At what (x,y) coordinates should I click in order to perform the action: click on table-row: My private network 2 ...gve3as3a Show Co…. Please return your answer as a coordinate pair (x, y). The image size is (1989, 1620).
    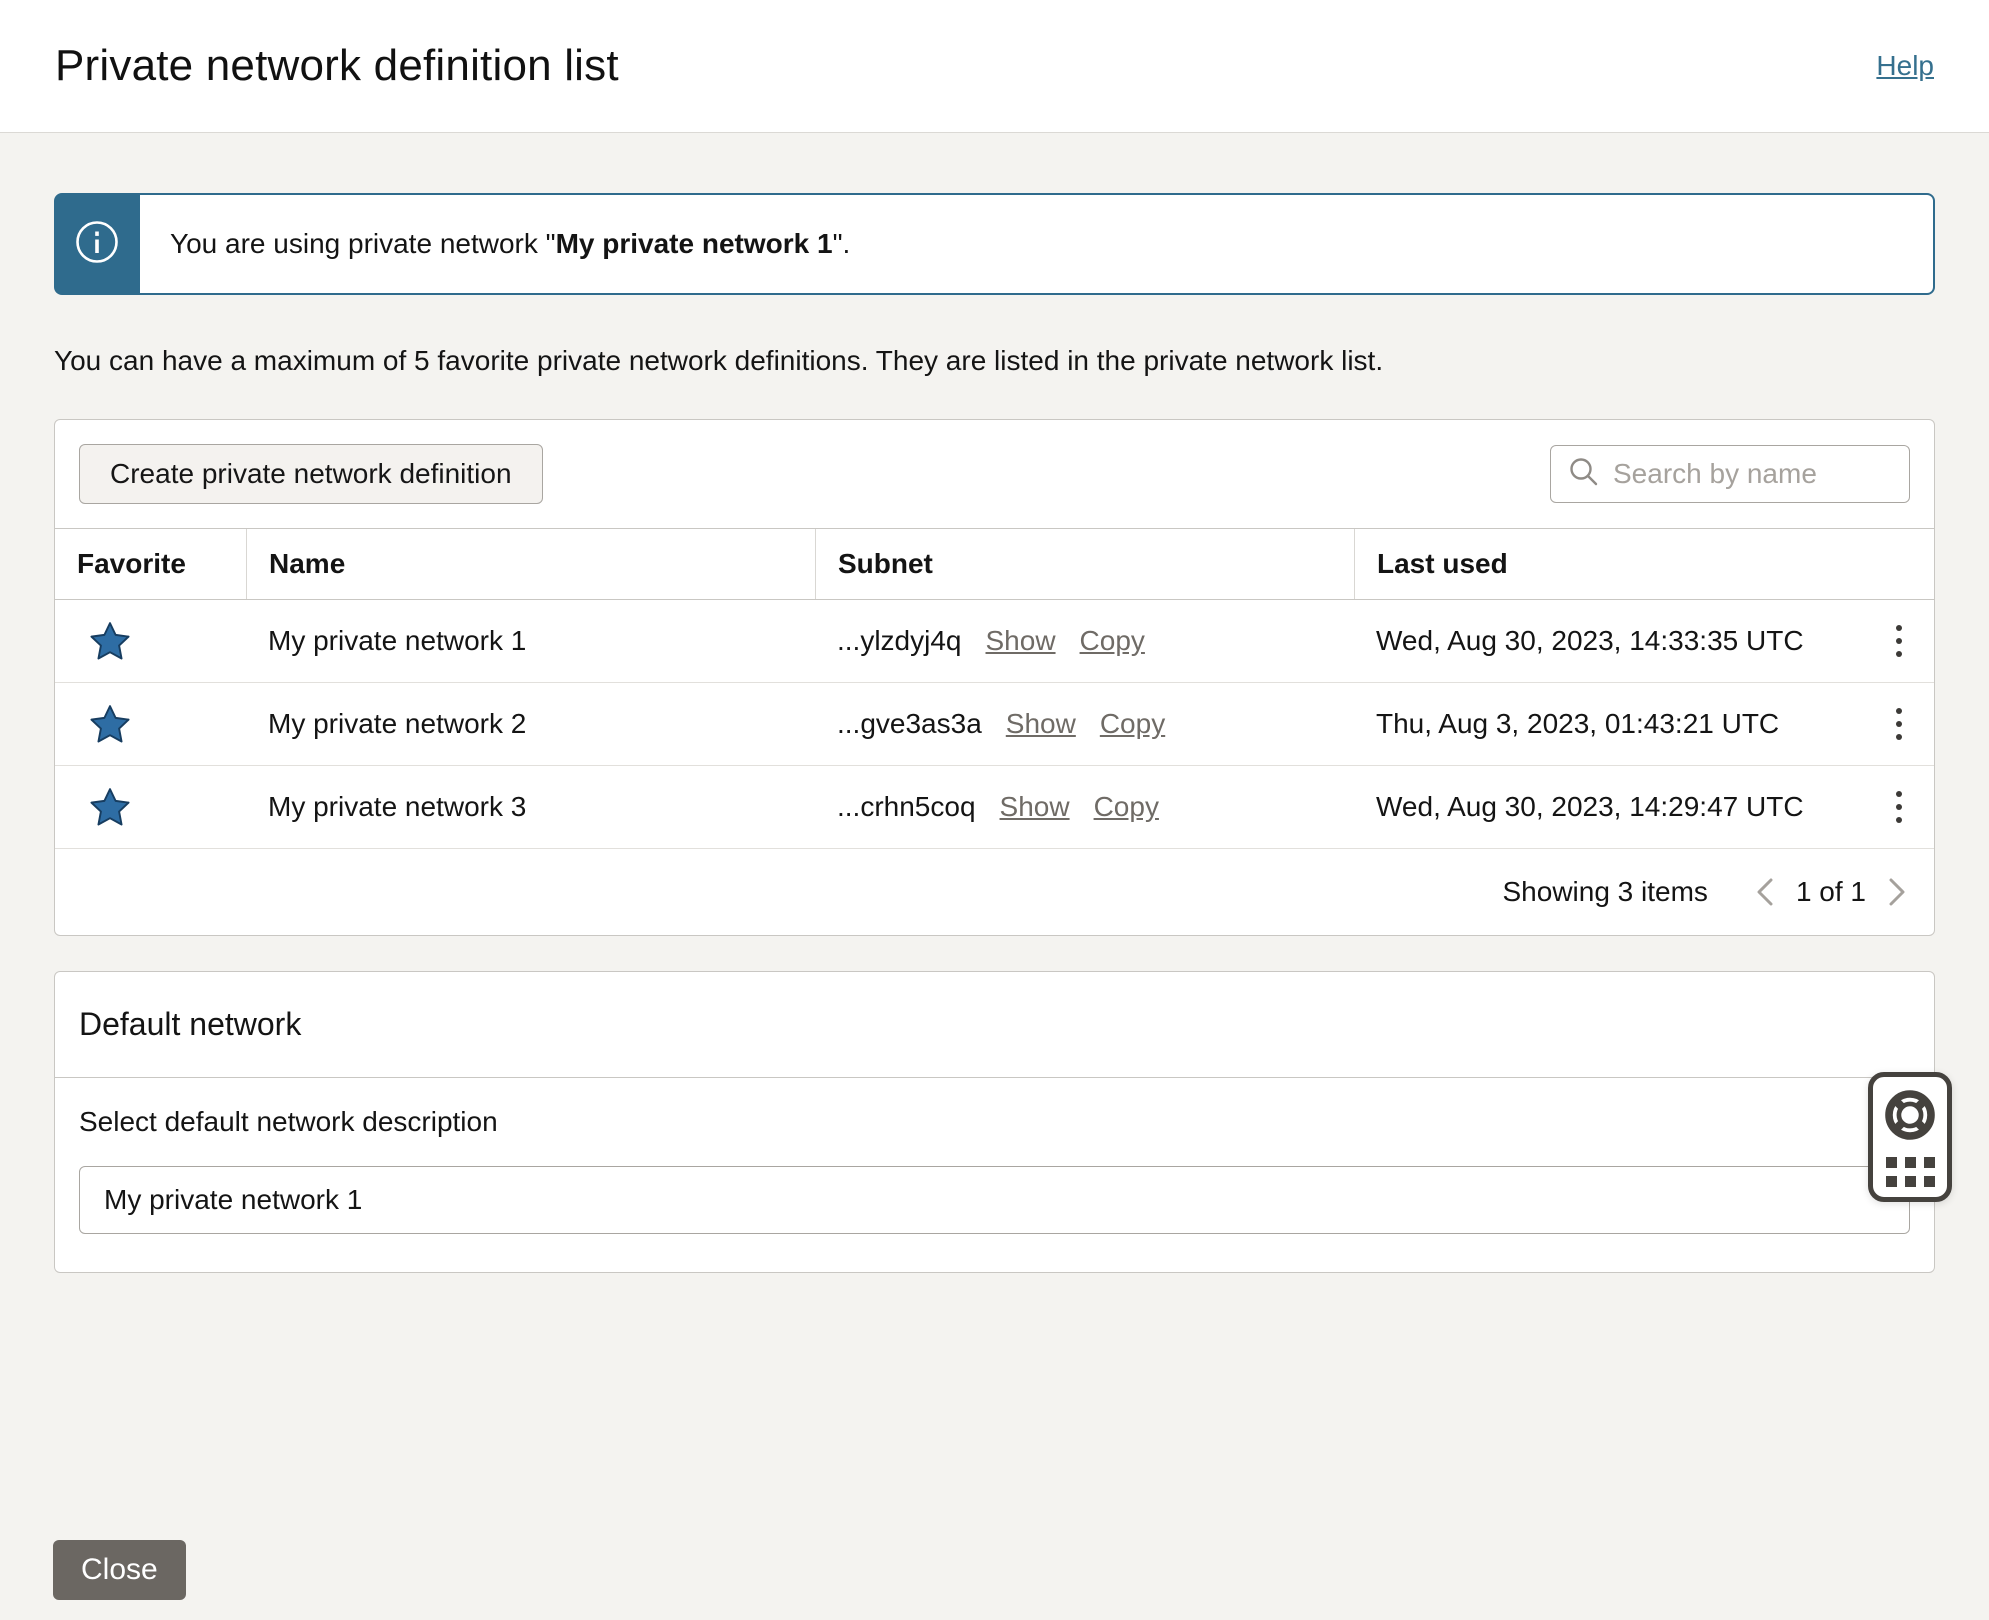
    Looking at the image, I should click on (994, 724).